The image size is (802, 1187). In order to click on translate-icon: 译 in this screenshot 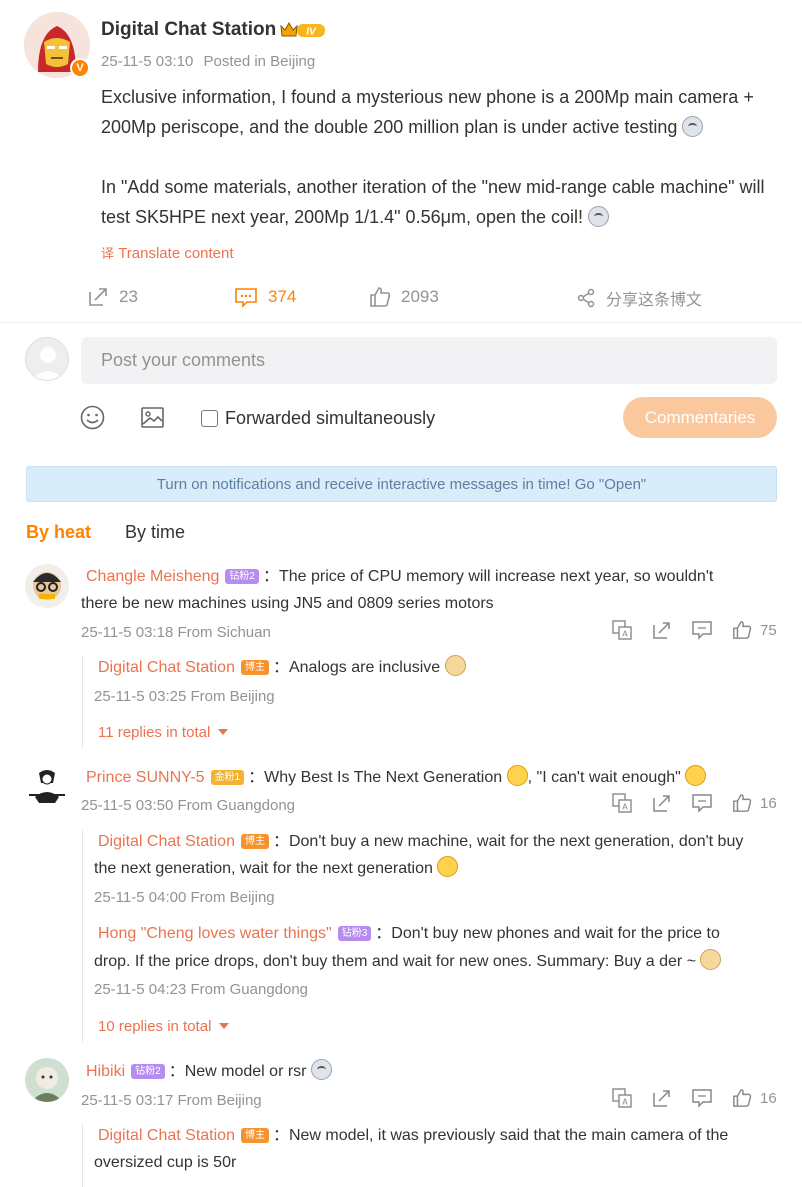, I will do `click(108, 253)`.